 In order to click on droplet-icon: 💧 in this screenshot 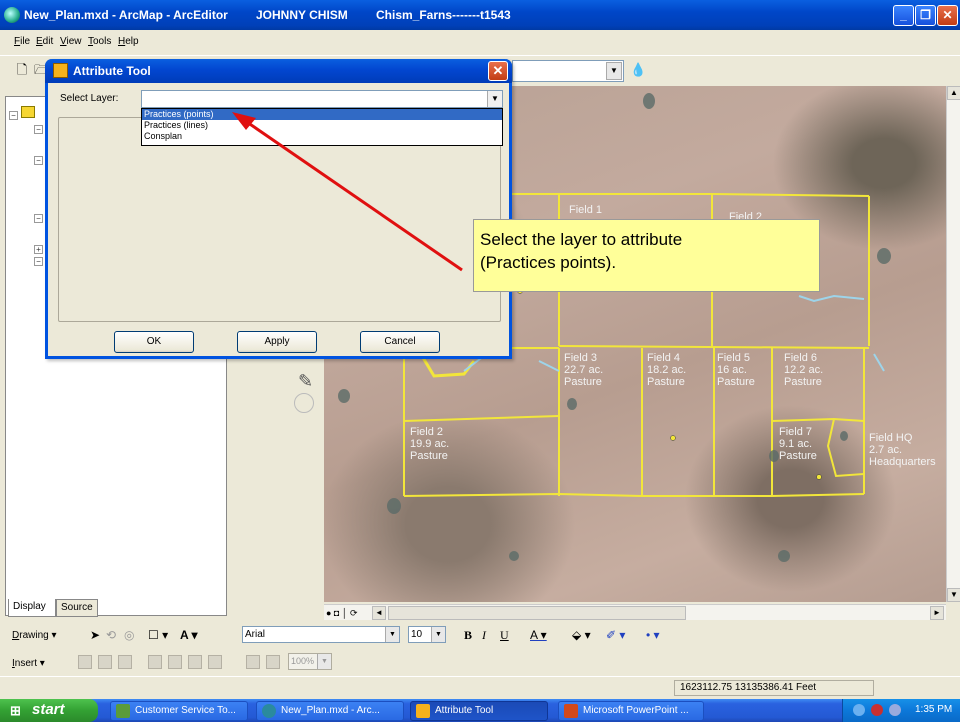, I will do `click(638, 70)`.